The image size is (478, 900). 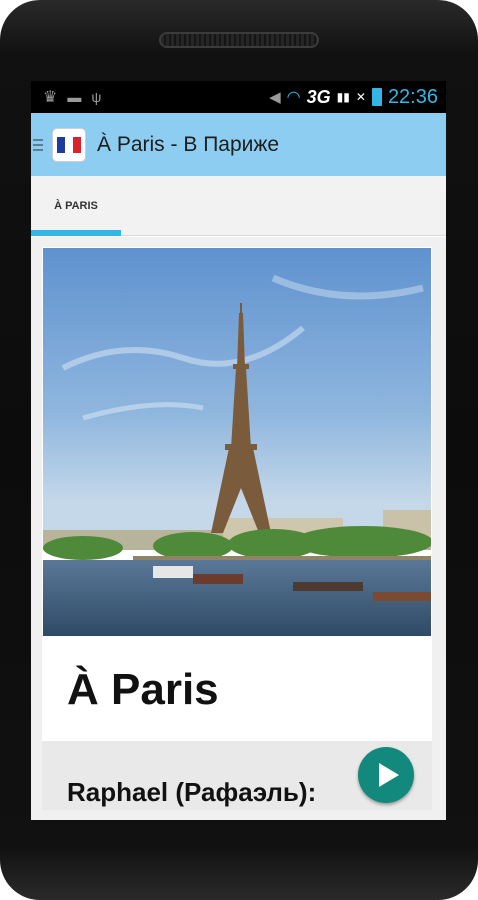 I want to click on lesson-heading: À Paris, so click(x=143, y=689).